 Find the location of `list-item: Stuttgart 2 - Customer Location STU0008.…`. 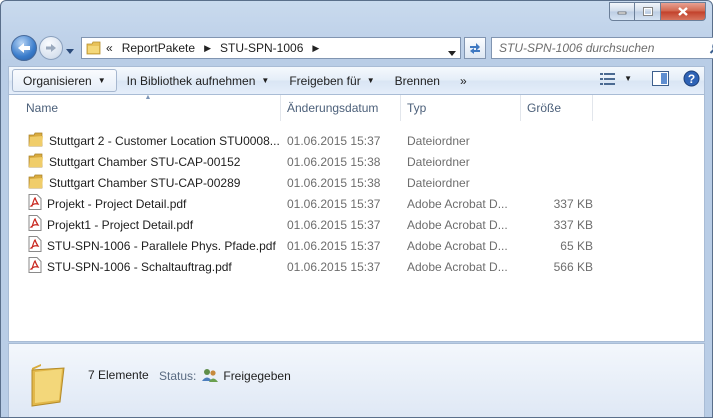

list-item: Stuttgart 2 - Customer Location STU0008.… is located at coordinates (356, 140).